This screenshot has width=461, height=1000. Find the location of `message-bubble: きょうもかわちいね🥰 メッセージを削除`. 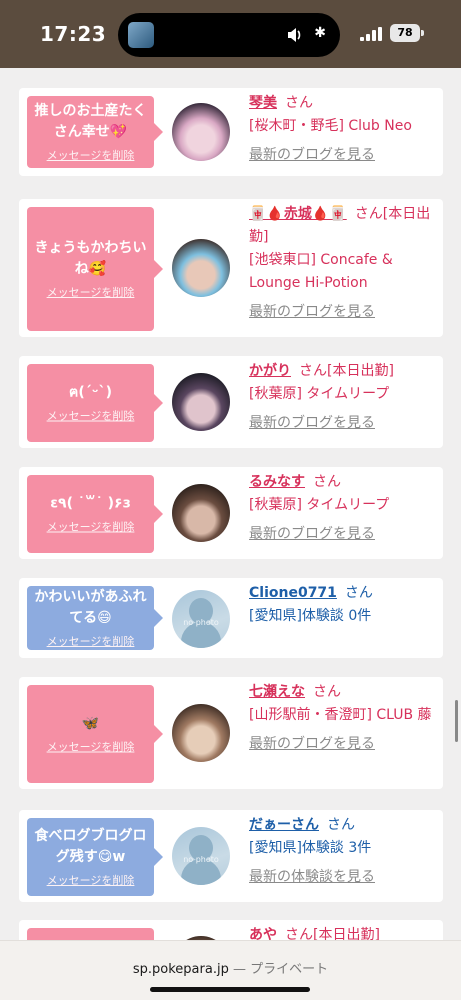

message-bubble: きょうもかわちいね🥰 メッセージを削除 is located at coordinates (95, 269).